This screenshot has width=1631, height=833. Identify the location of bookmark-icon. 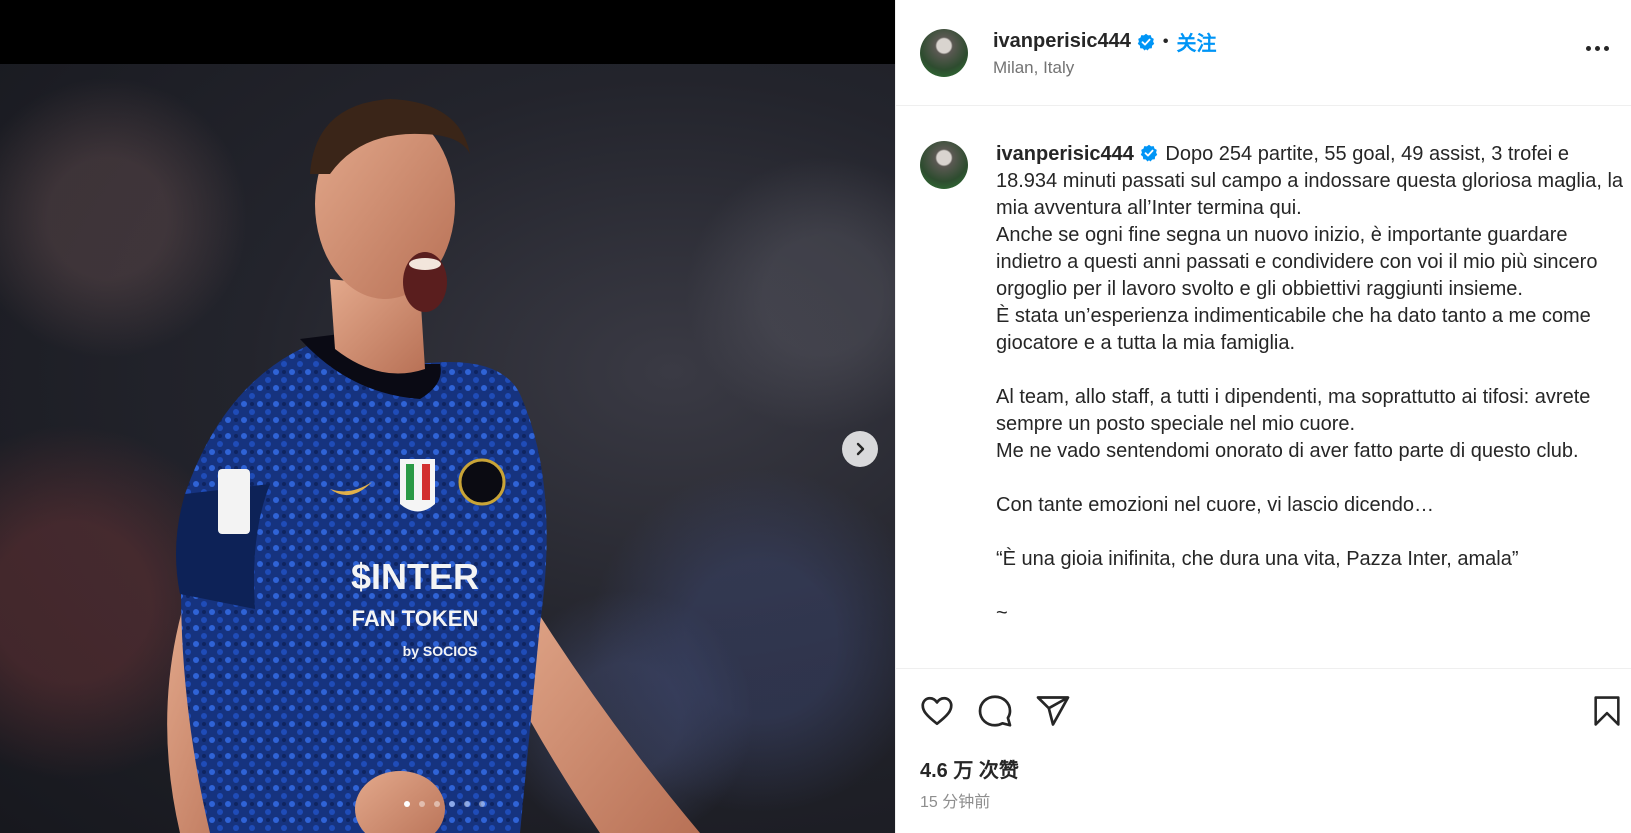
(1607, 711).